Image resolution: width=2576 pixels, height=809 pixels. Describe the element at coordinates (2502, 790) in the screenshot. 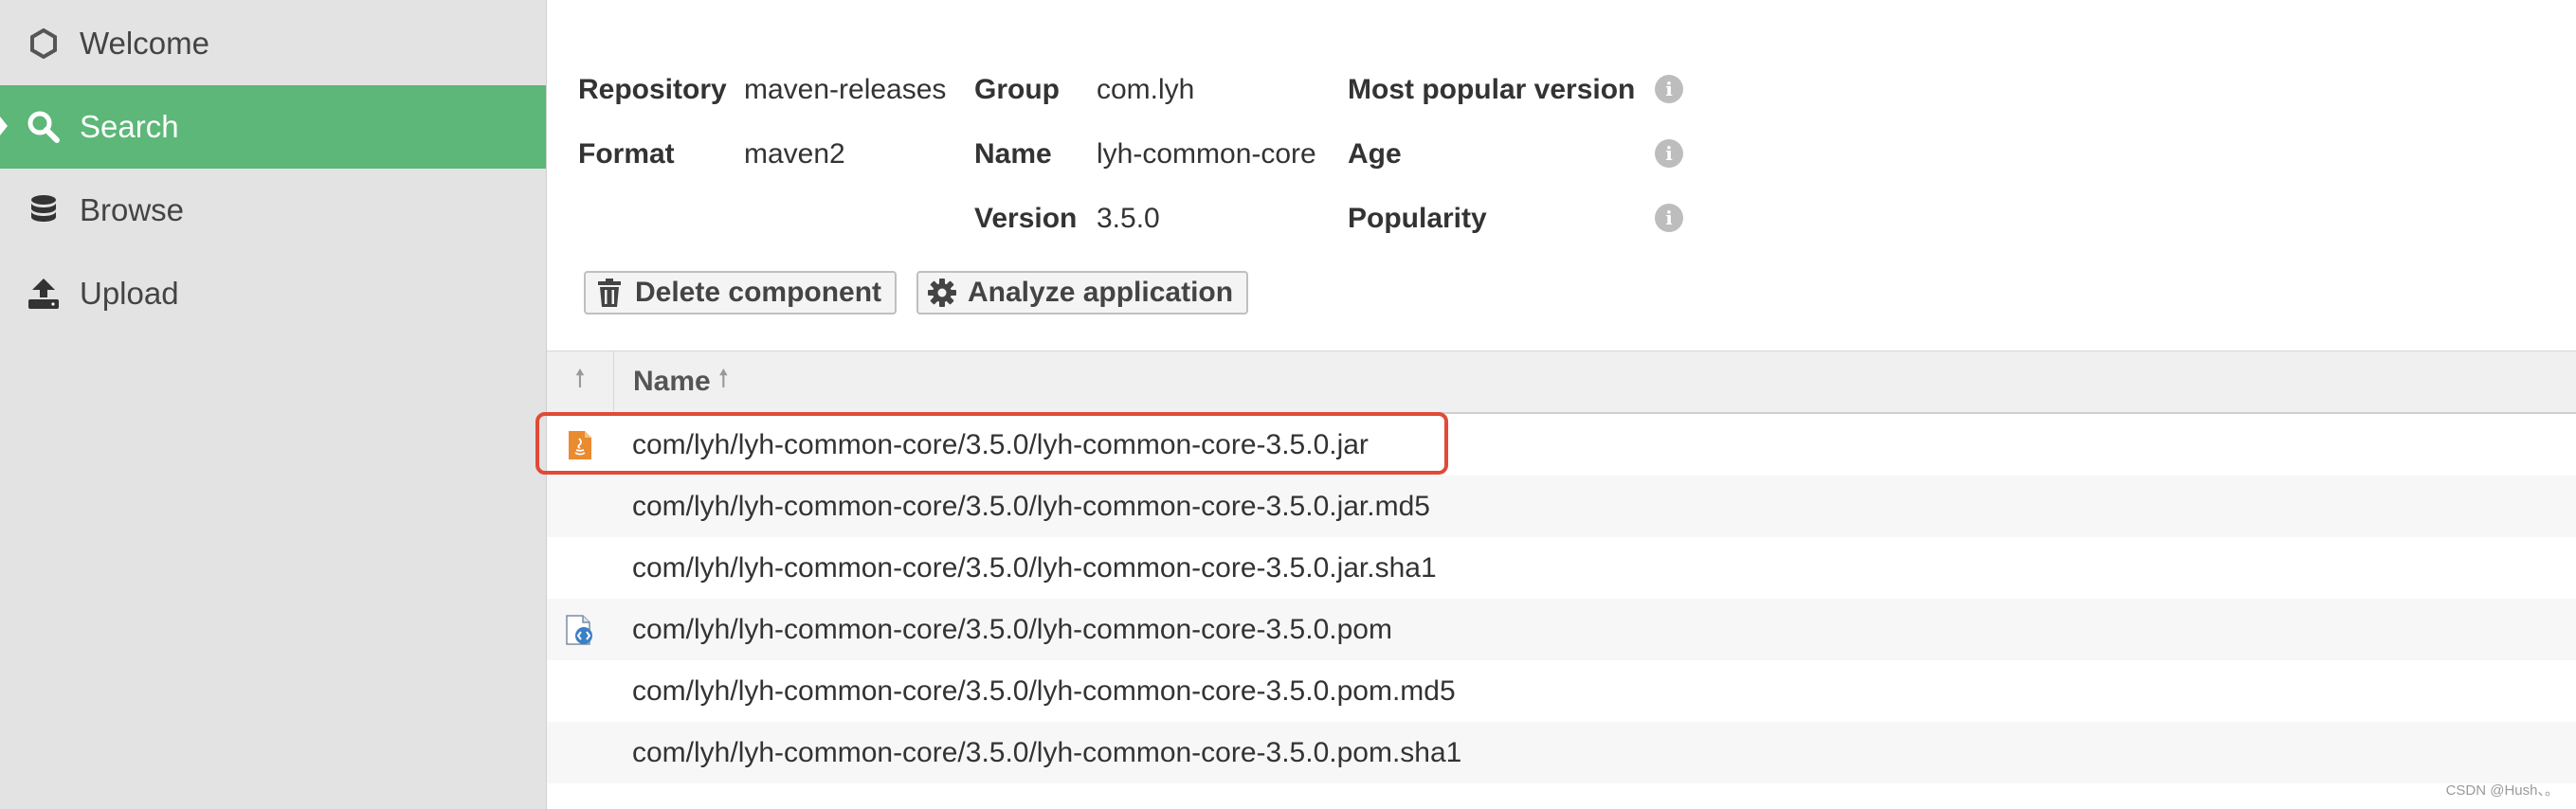

I see `watermark: CSDN @Hush、。` at that location.